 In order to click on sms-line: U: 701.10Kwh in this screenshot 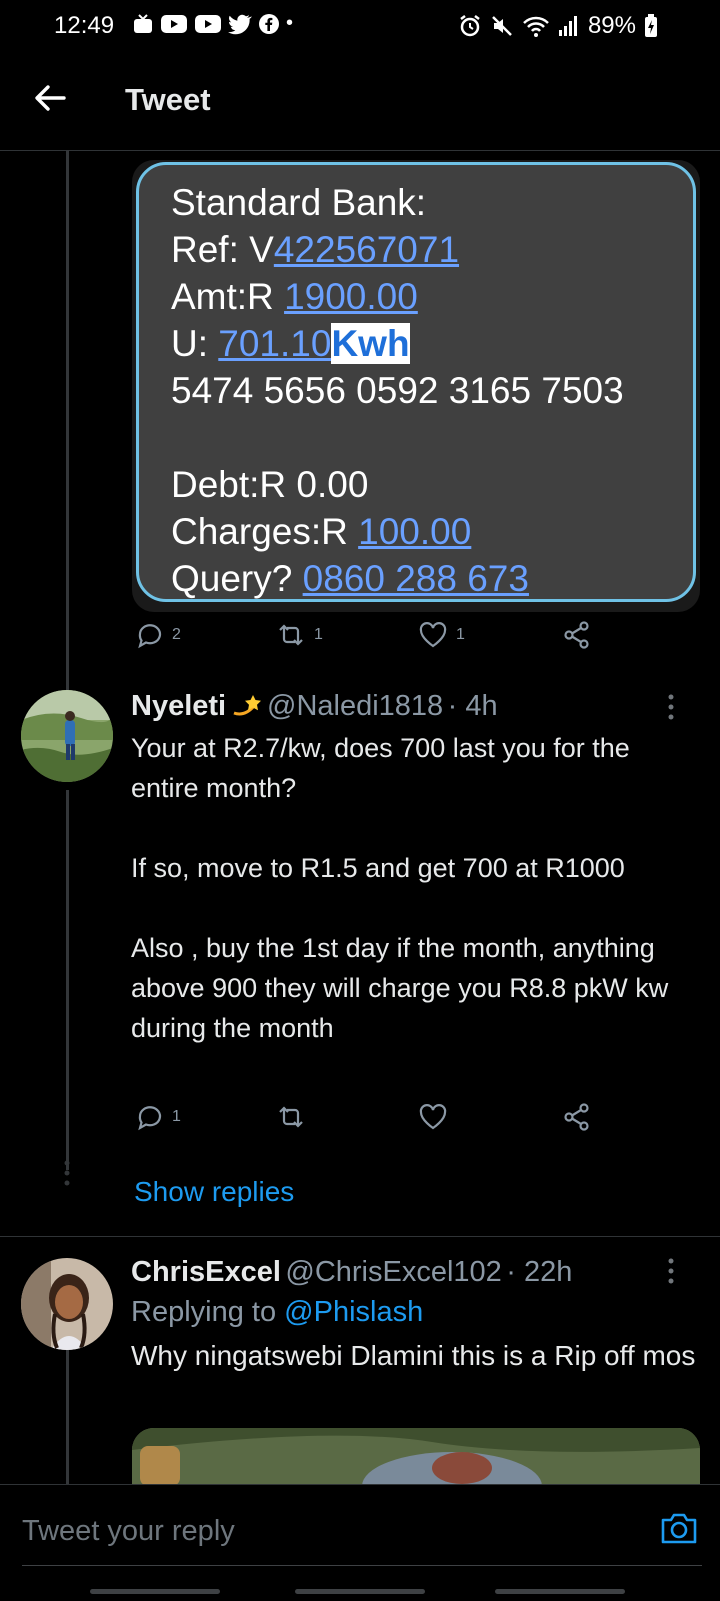, I will do `click(290, 343)`.